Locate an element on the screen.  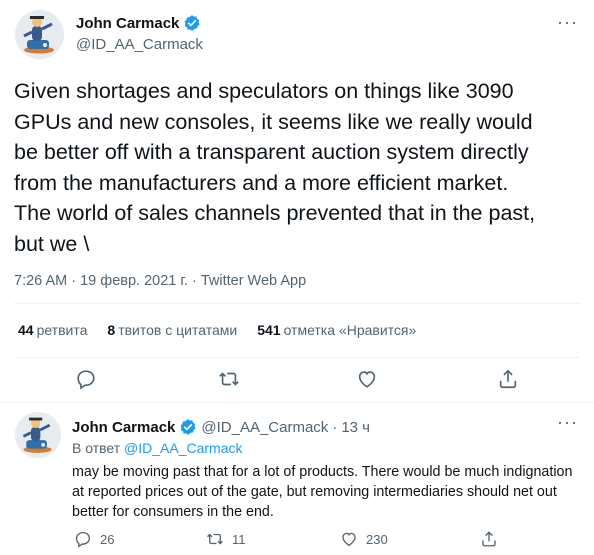
reply-header: John Carmack @ID_AA_Carmack · 13 ч is located at coordinates (221, 427).